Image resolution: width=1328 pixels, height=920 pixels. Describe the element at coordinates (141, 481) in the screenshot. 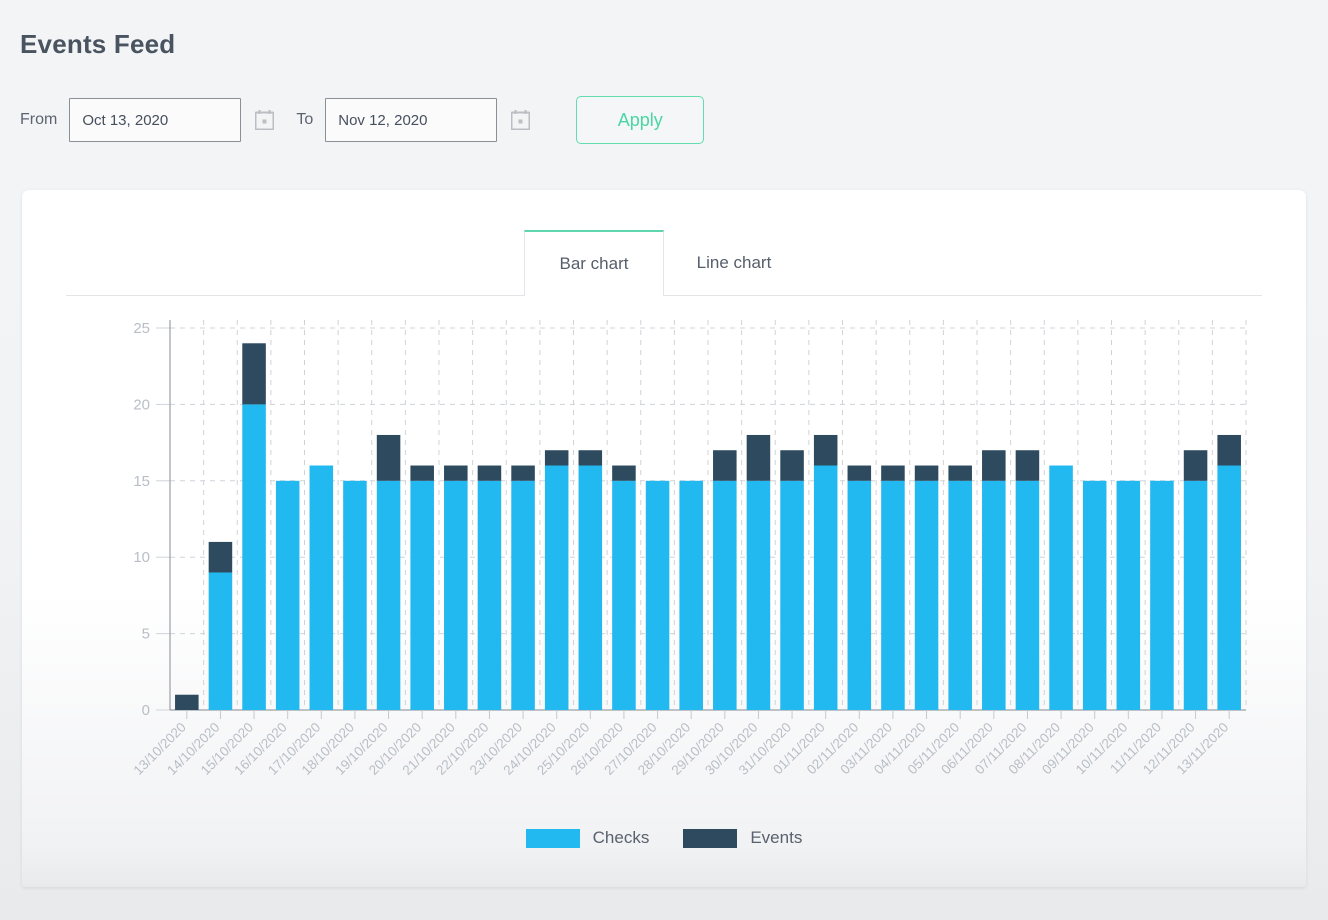

I see `svg-text: 15` at that location.